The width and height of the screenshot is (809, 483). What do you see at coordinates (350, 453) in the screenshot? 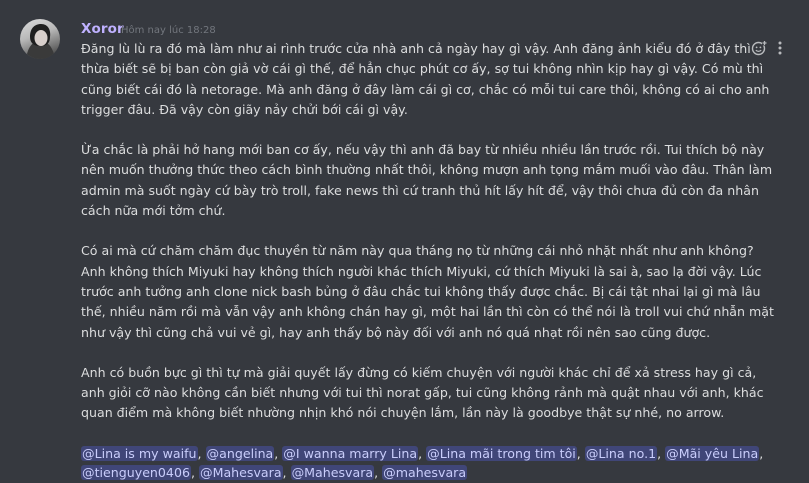
I see `user-mention: @I wanna marry Lina` at bounding box center [350, 453].